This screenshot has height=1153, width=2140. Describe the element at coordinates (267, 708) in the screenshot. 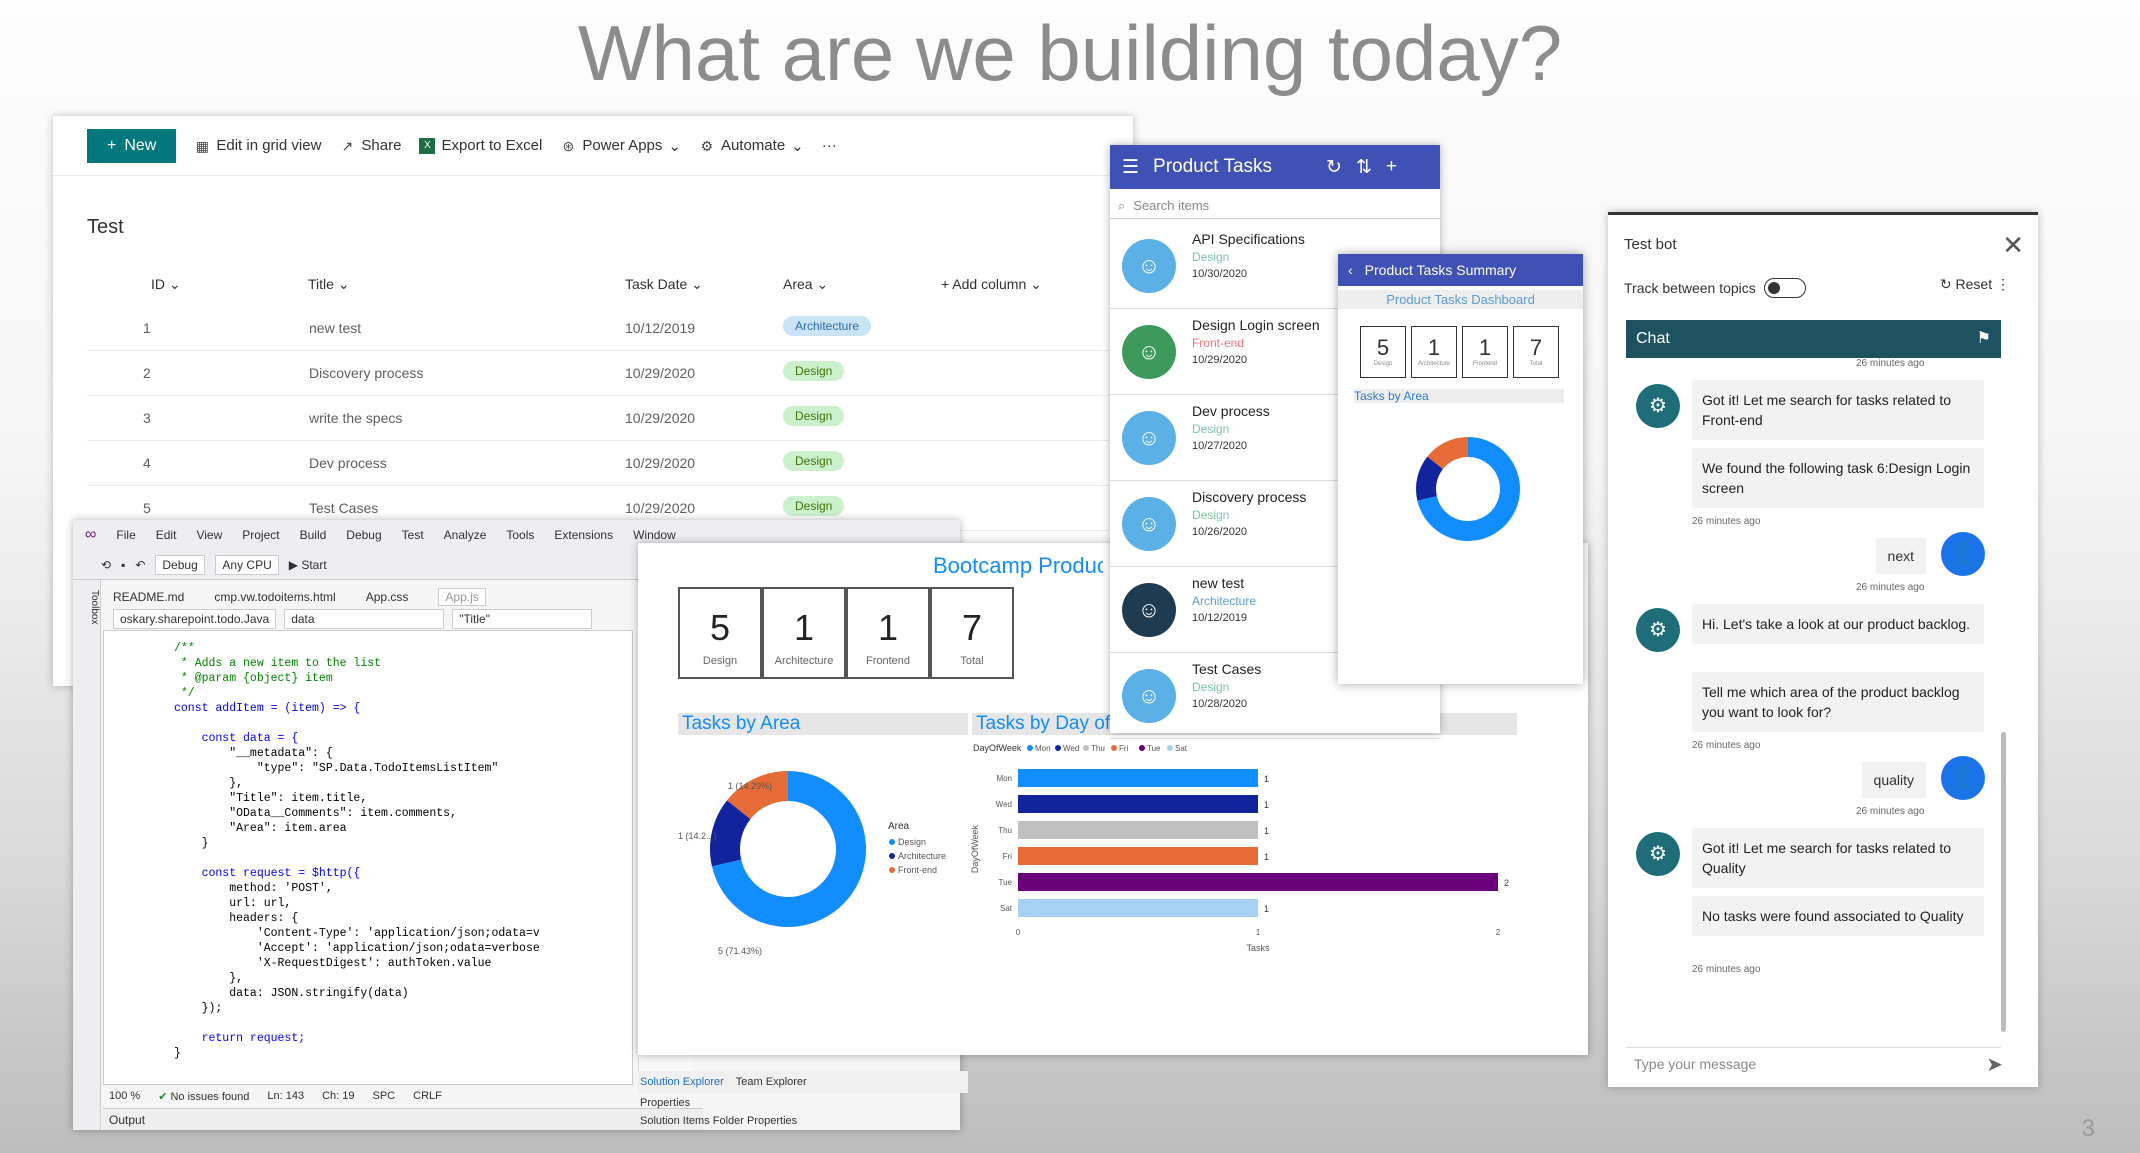

I see `code-line: const addItem = (item) => {` at that location.